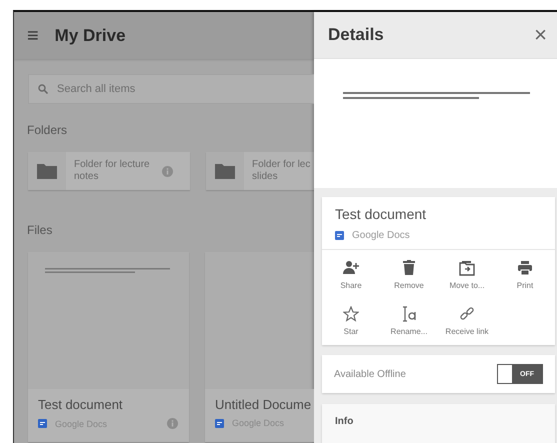  What do you see at coordinates (356, 35) in the screenshot?
I see `panel-title: Details` at bounding box center [356, 35].